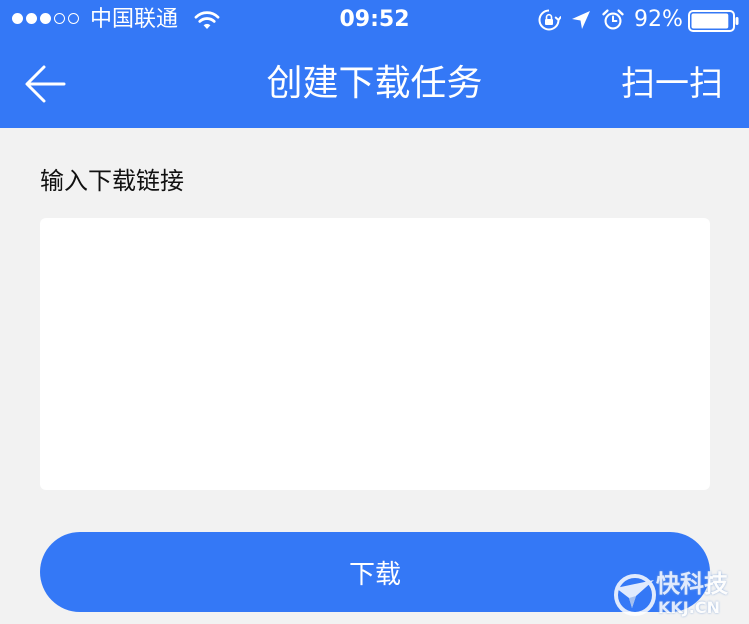  What do you see at coordinates (658, 19) in the screenshot?
I see `battery-percentage: 92%` at bounding box center [658, 19].